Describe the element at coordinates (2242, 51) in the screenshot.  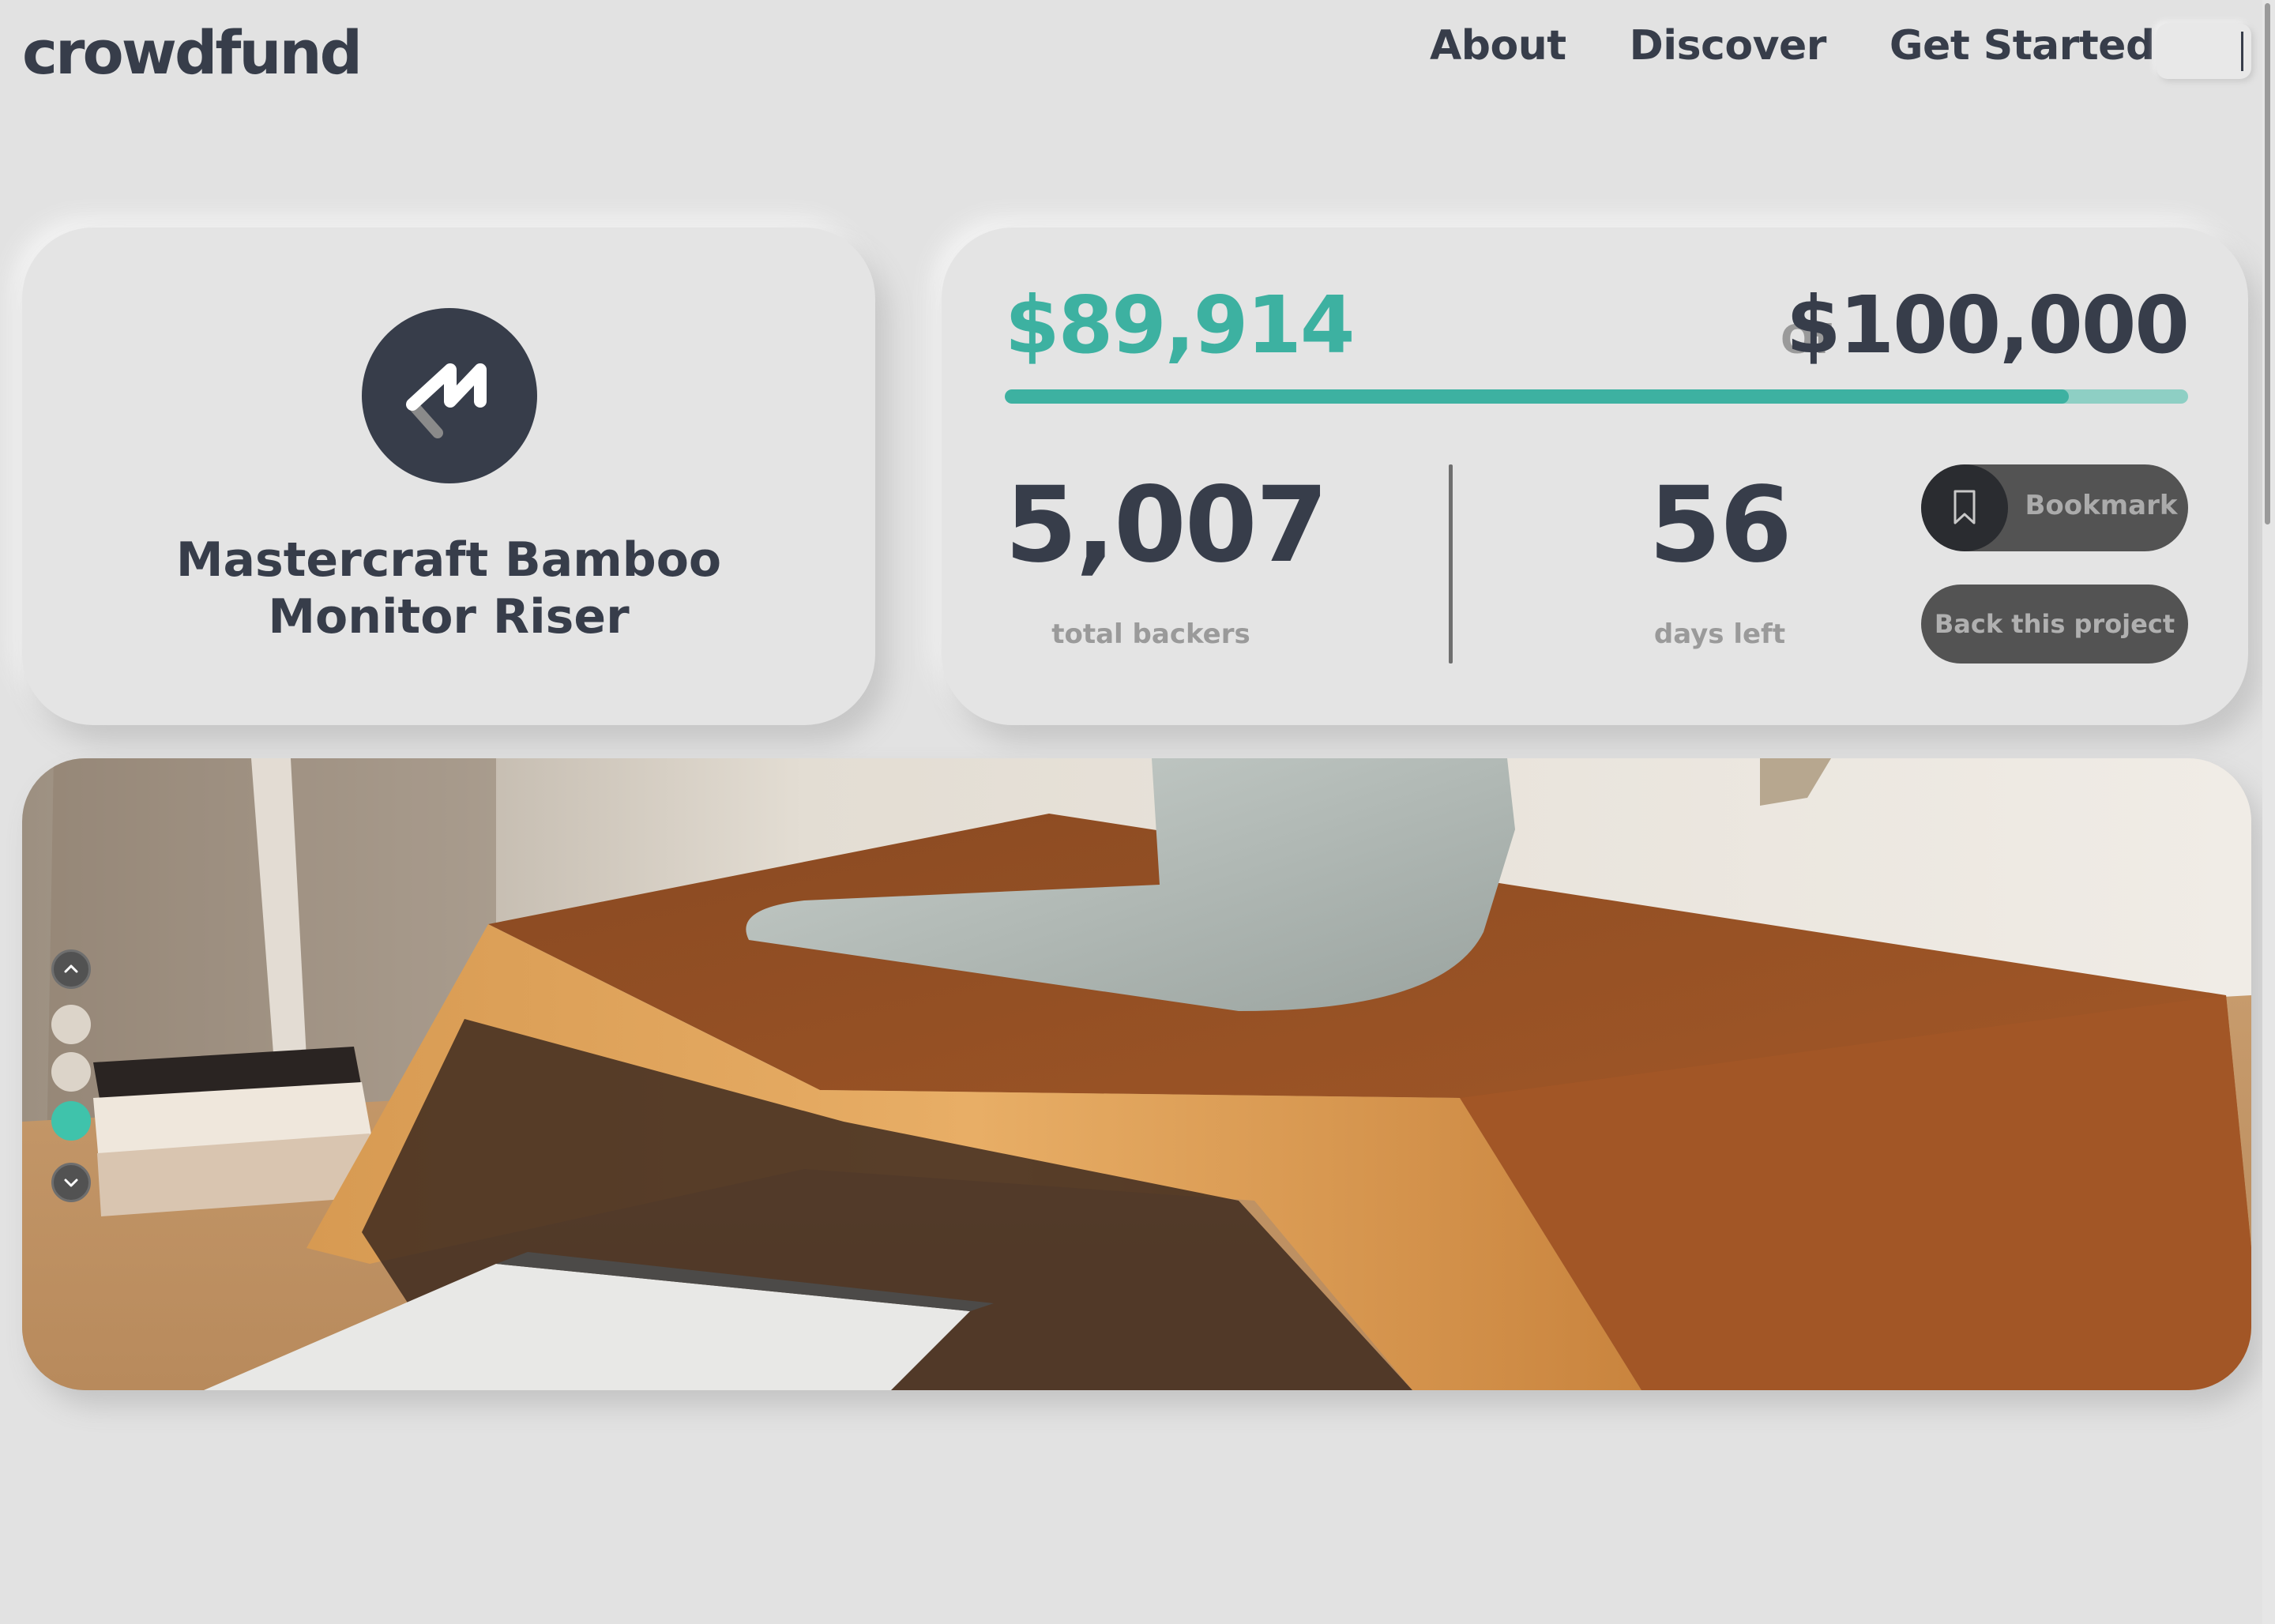
I see `toggle-indicator` at that location.